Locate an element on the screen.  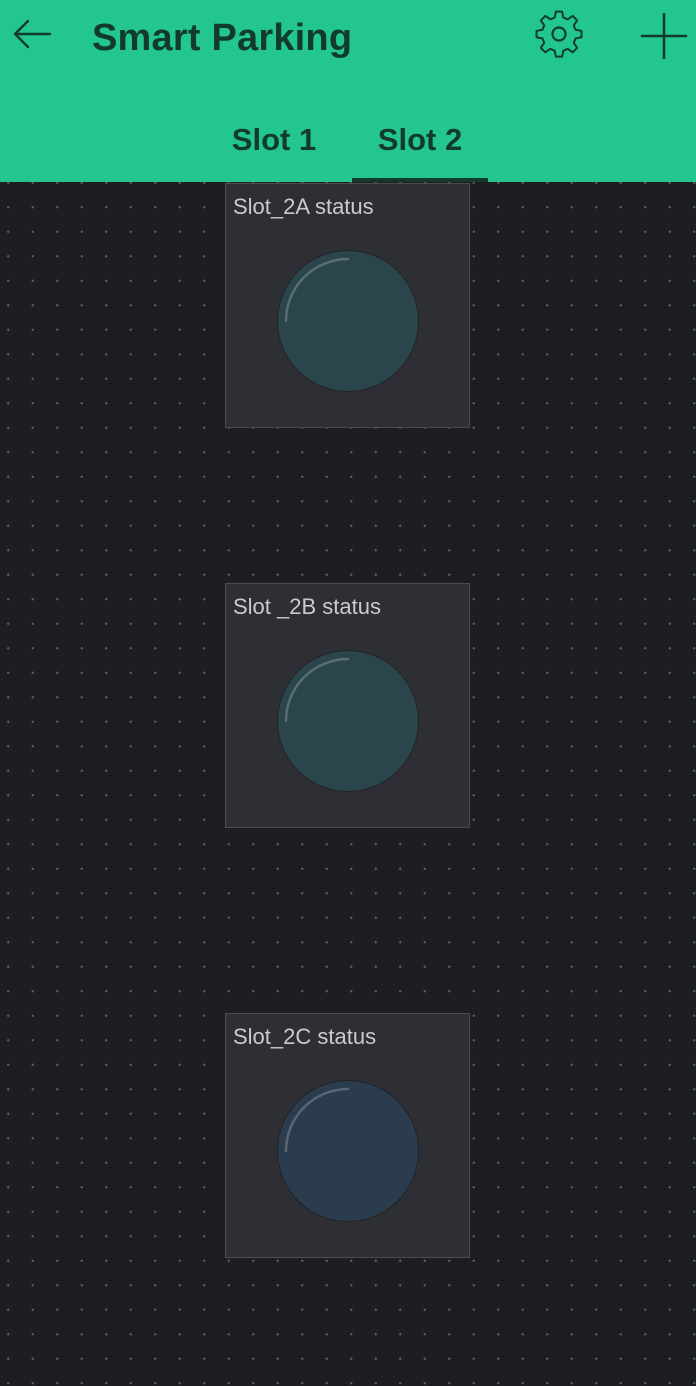
led-widget-slot-2b: Slot _2B status is located at coordinates (347, 705).